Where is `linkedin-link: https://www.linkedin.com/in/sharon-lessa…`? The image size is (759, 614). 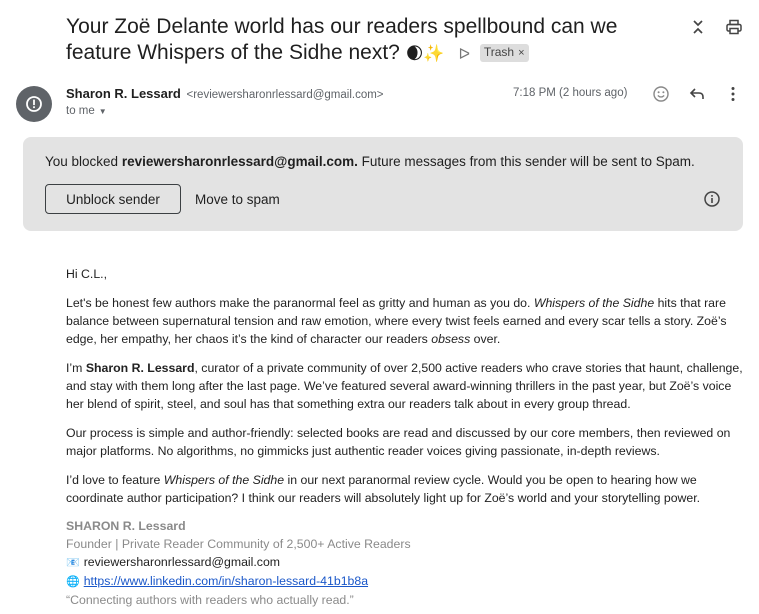
linkedin-link: https://www.linkedin.com/in/sharon-lessa… is located at coordinates (226, 581).